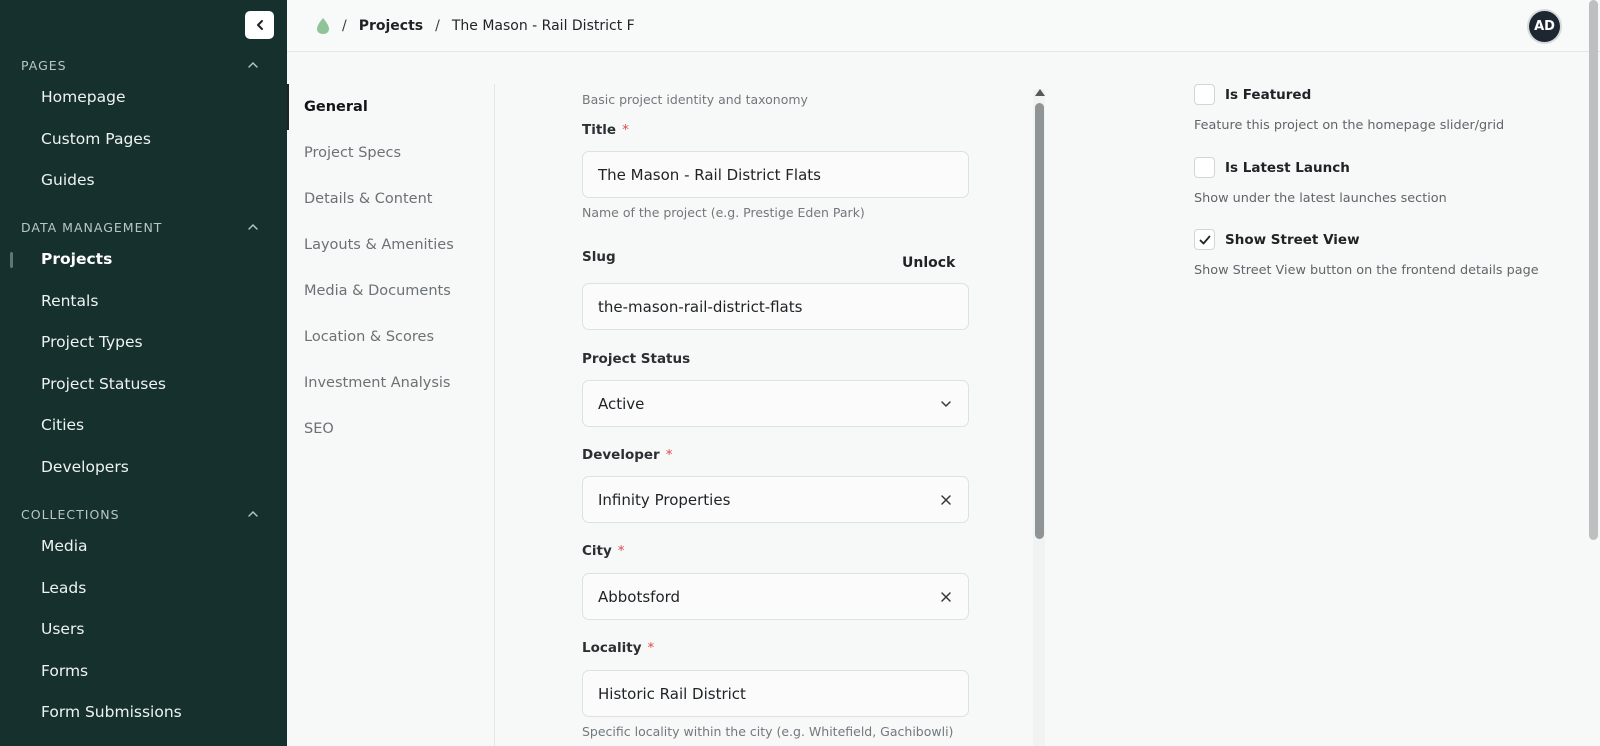 This screenshot has width=1600, height=746. I want to click on sidebar-item-cities: Cities, so click(143, 426).